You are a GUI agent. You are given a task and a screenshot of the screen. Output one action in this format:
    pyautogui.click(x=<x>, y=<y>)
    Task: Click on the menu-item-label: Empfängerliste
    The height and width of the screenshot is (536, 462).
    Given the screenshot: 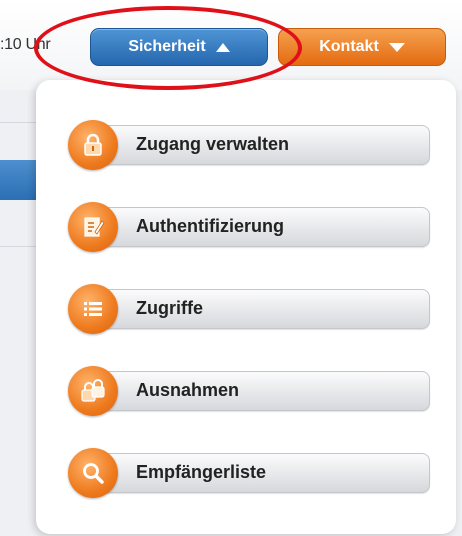 What is the action you would take?
    pyautogui.click(x=201, y=472)
    